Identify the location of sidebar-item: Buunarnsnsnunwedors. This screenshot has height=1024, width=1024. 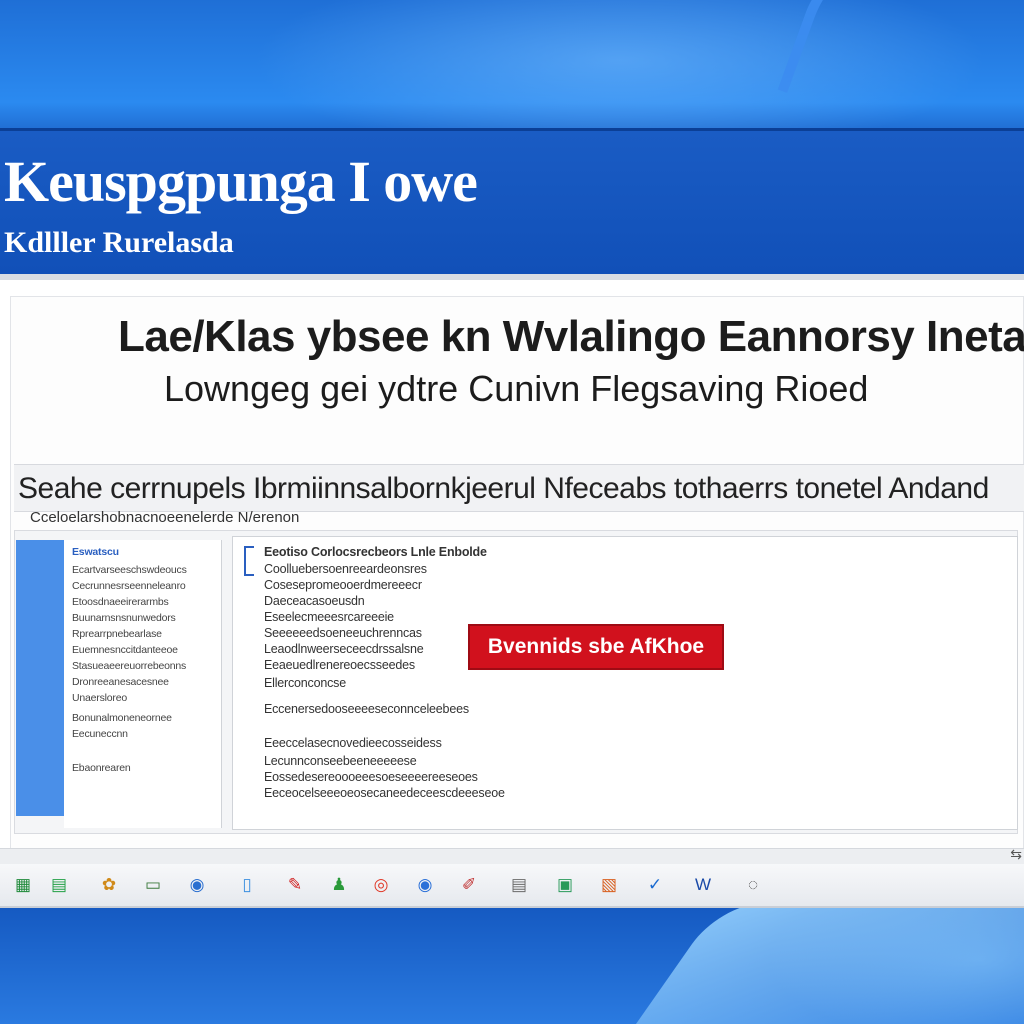
(124, 618).